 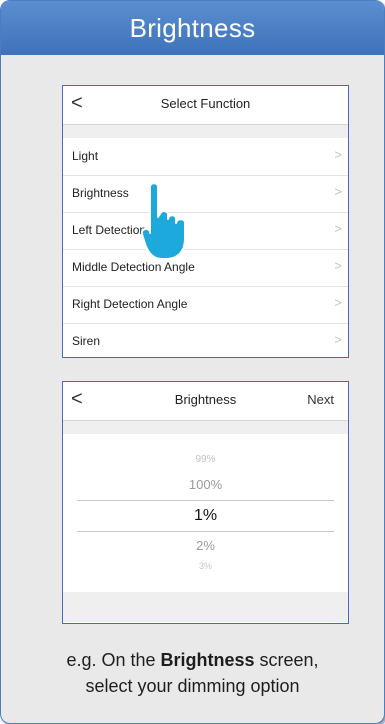 I want to click on caption-text: screen,, so click(x=286, y=660).